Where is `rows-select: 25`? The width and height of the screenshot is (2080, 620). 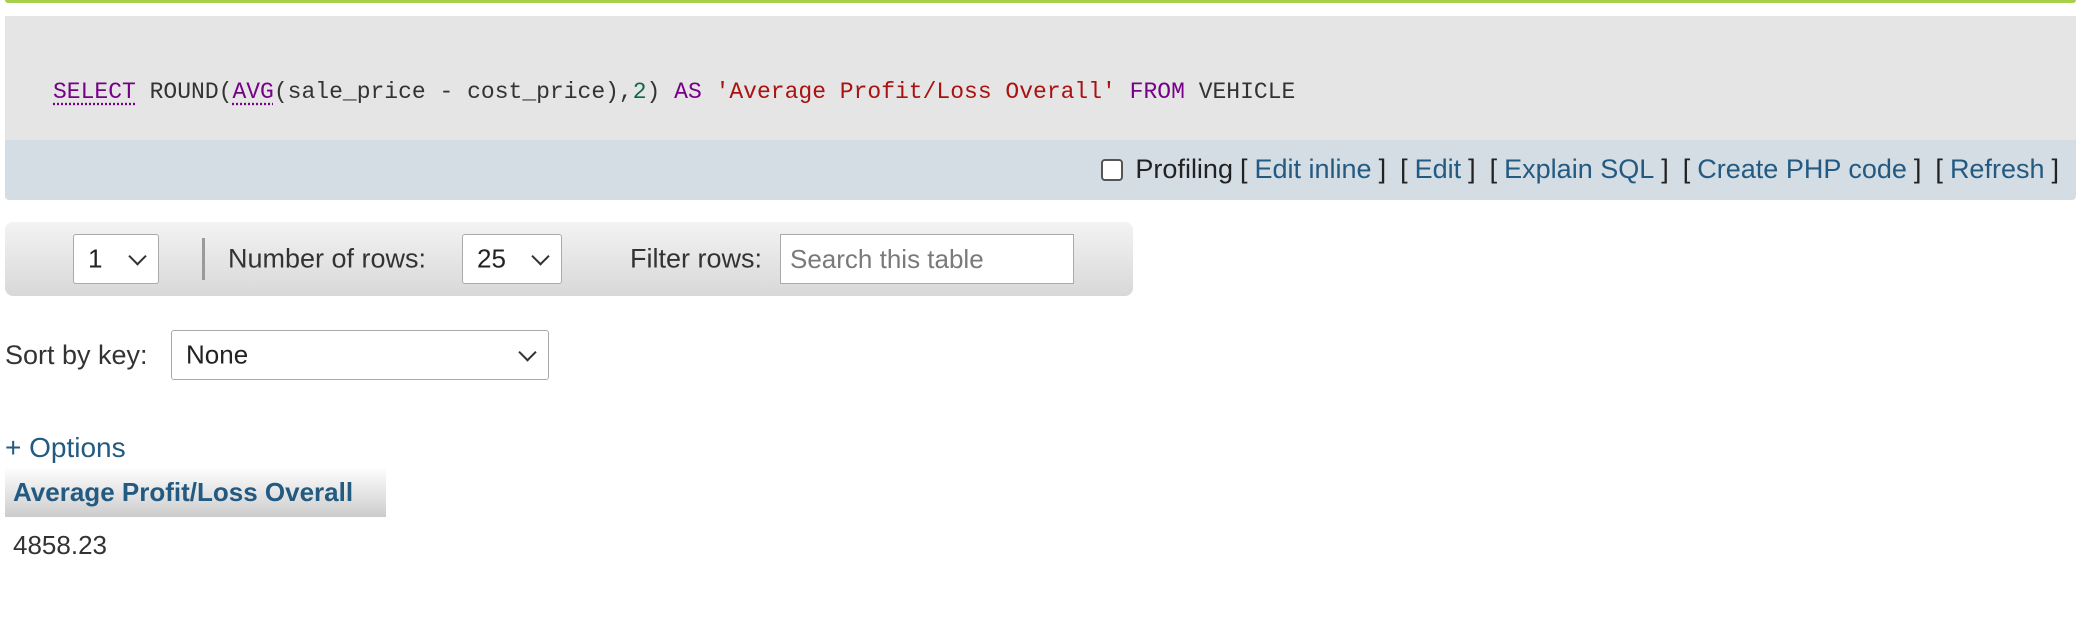 rows-select: 25 is located at coordinates (512, 259).